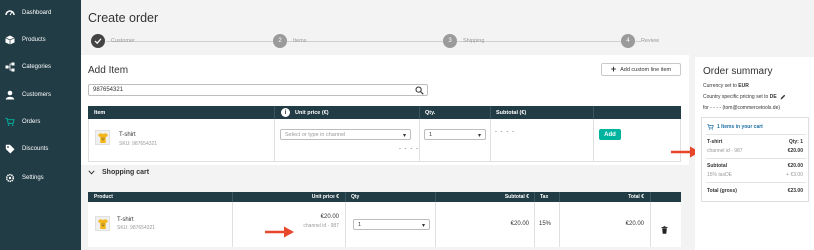  I want to click on unit-price-value: - - - -, so click(409, 149).